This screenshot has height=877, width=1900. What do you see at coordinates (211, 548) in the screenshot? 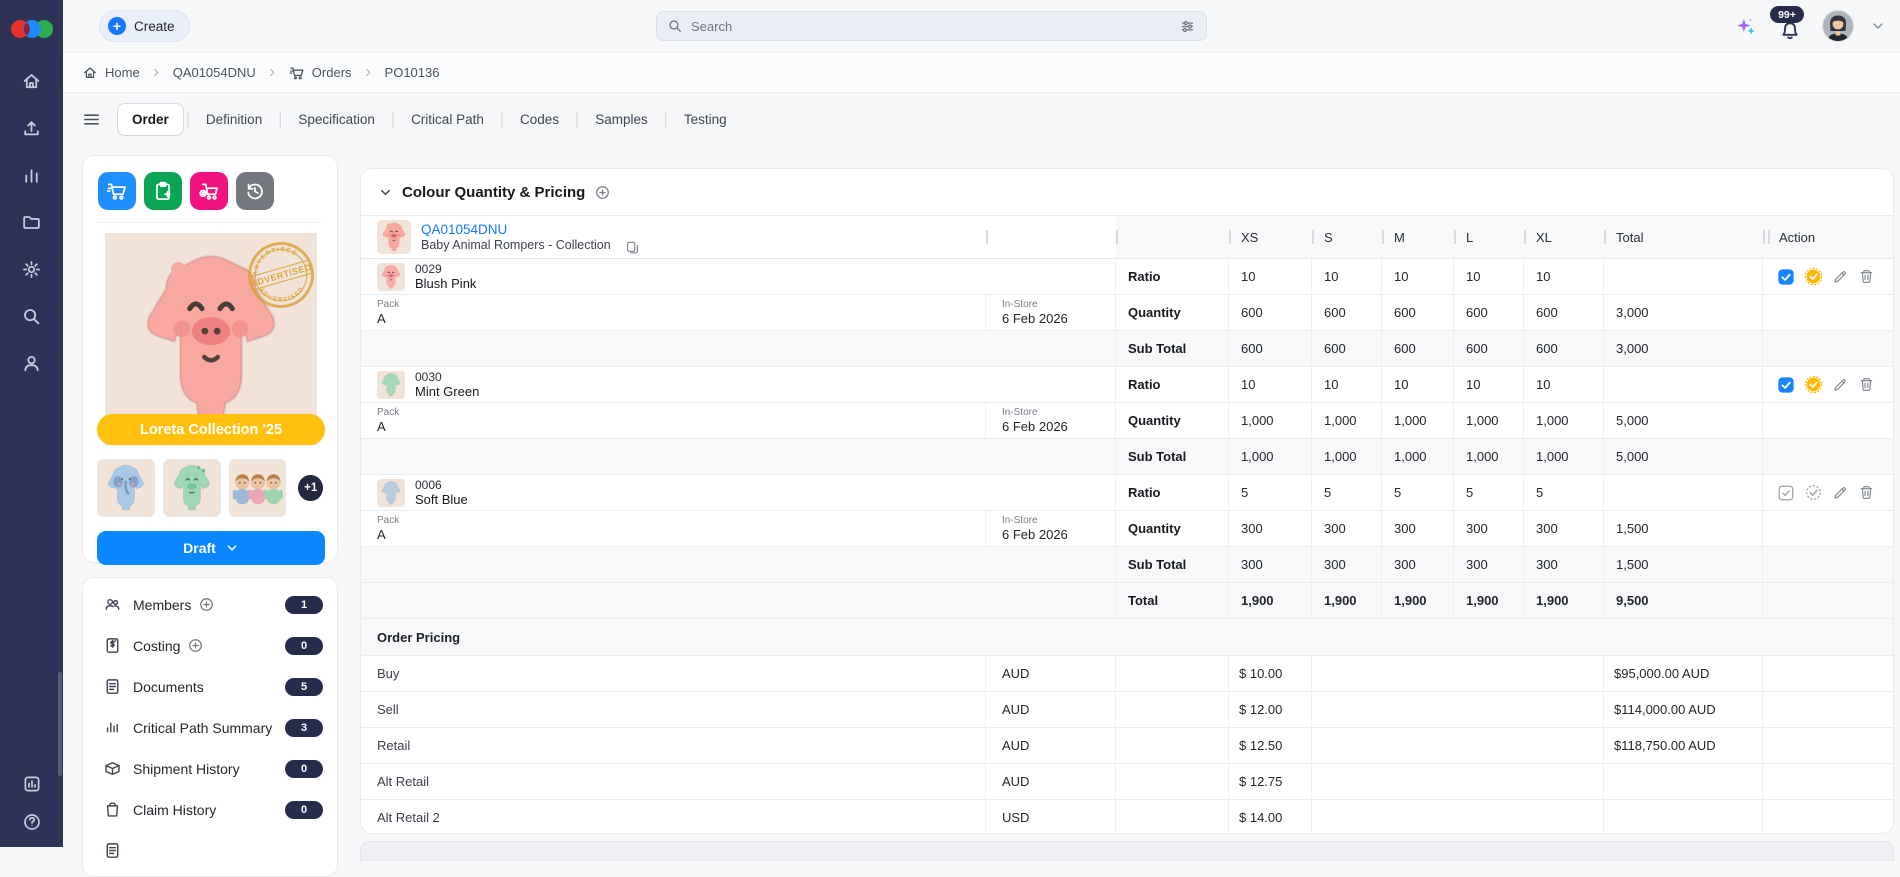
I see `status-dropdown-button: Draft` at bounding box center [211, 548].